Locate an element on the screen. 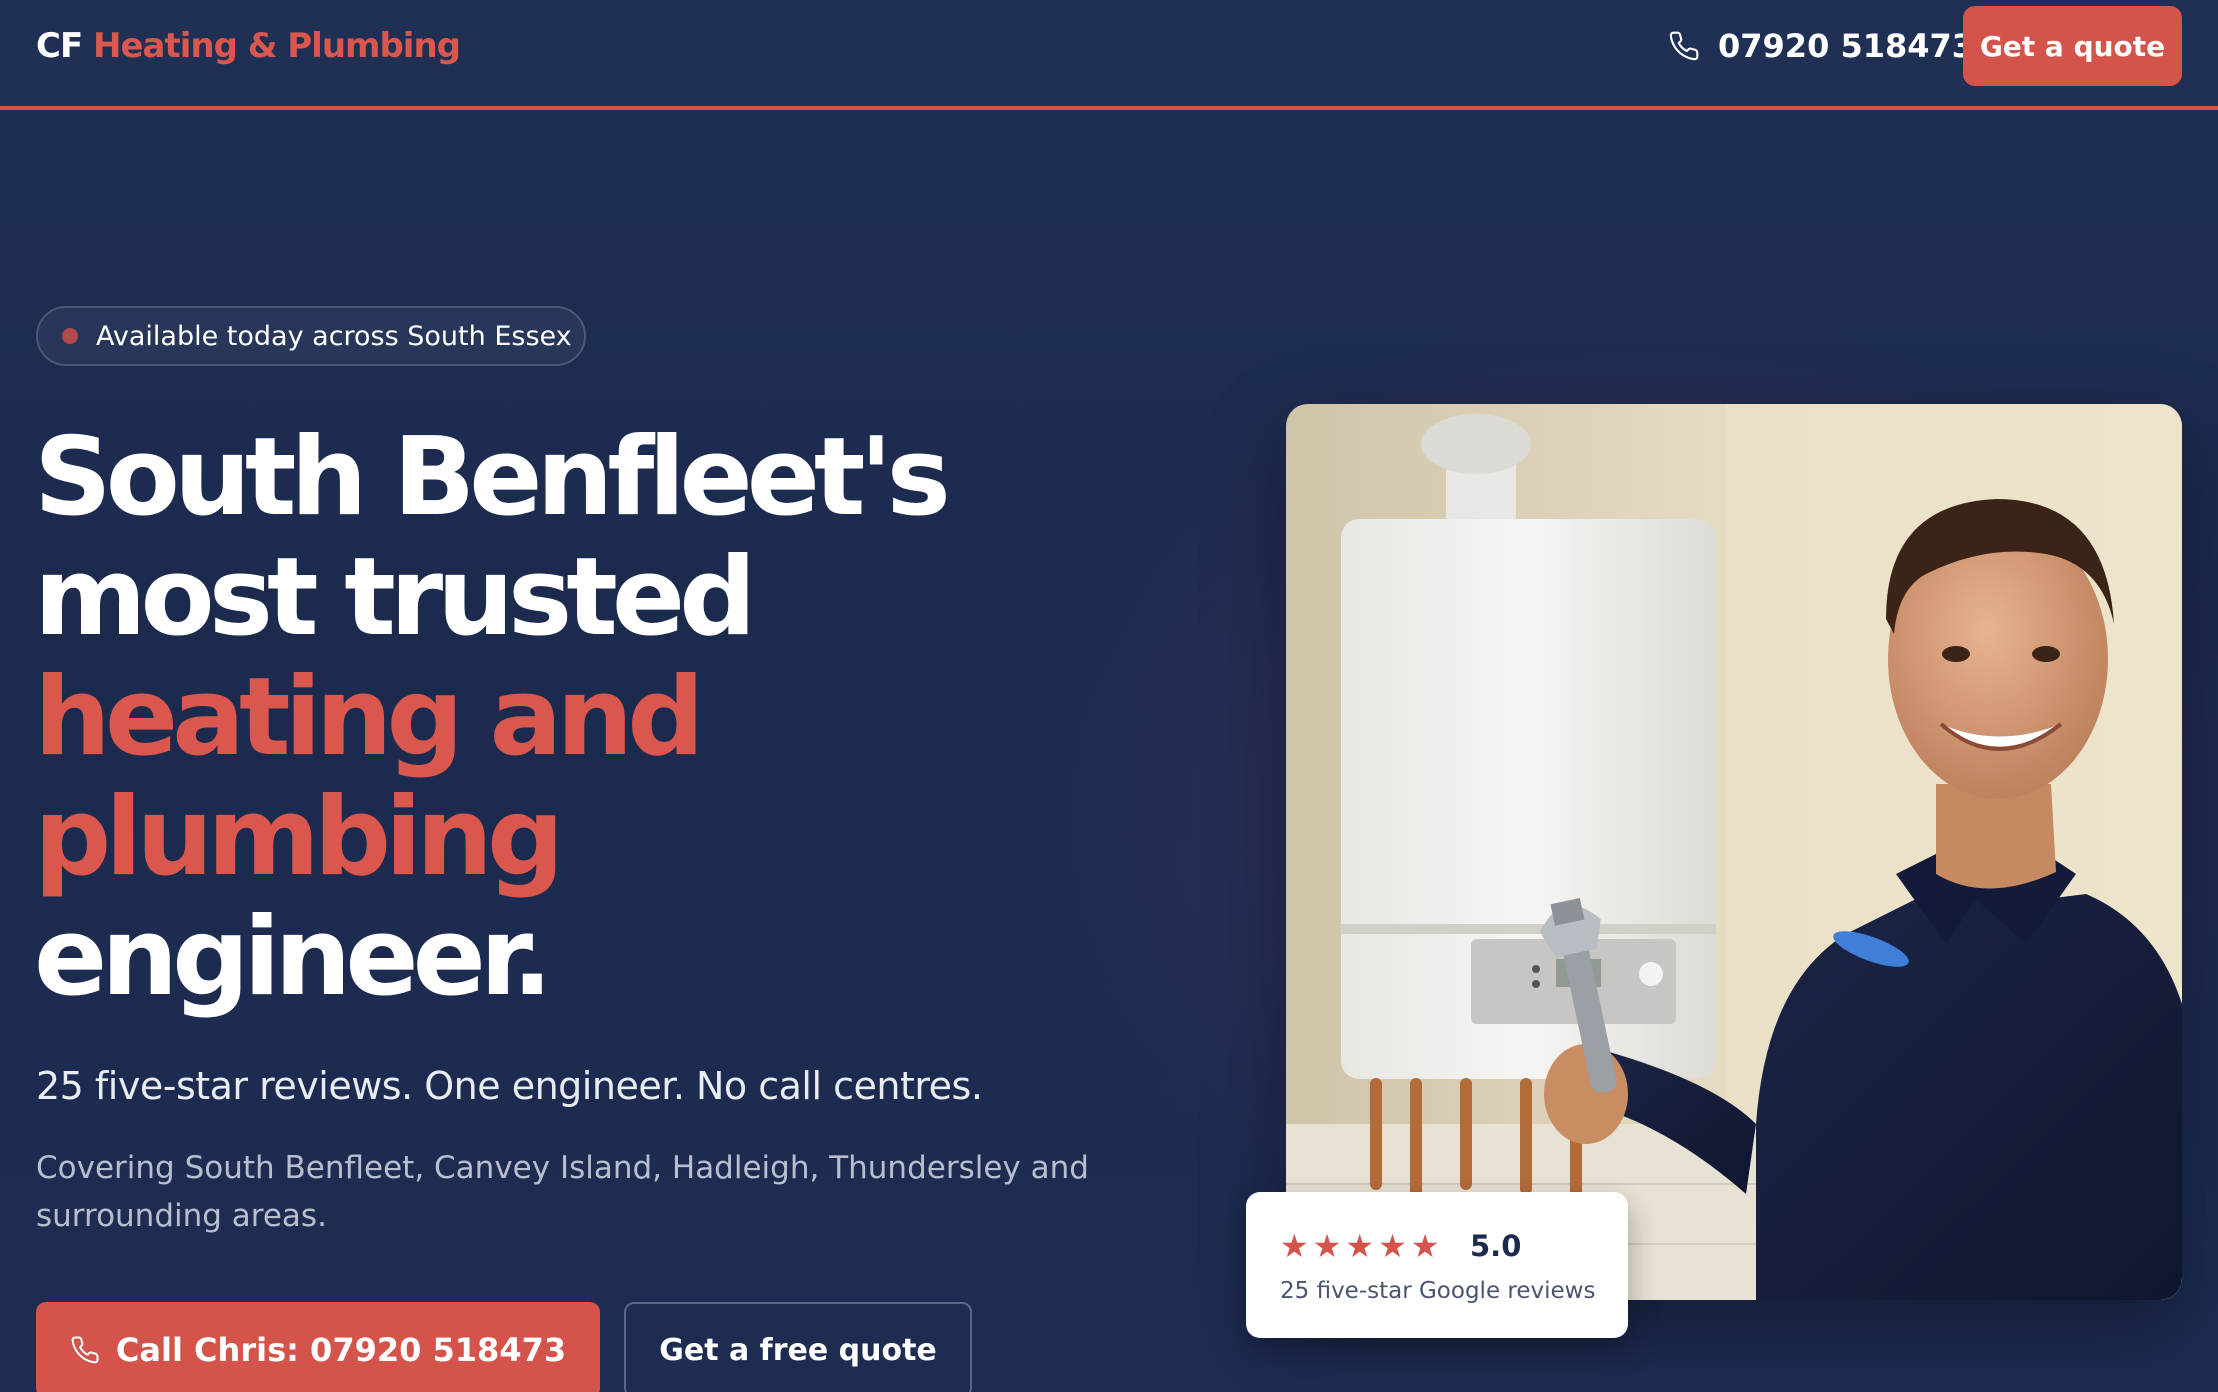 The width and height of the screenshot is (2218, 1392). header-phone-link: 07920 518473 is located at coordinates (1821, 46).